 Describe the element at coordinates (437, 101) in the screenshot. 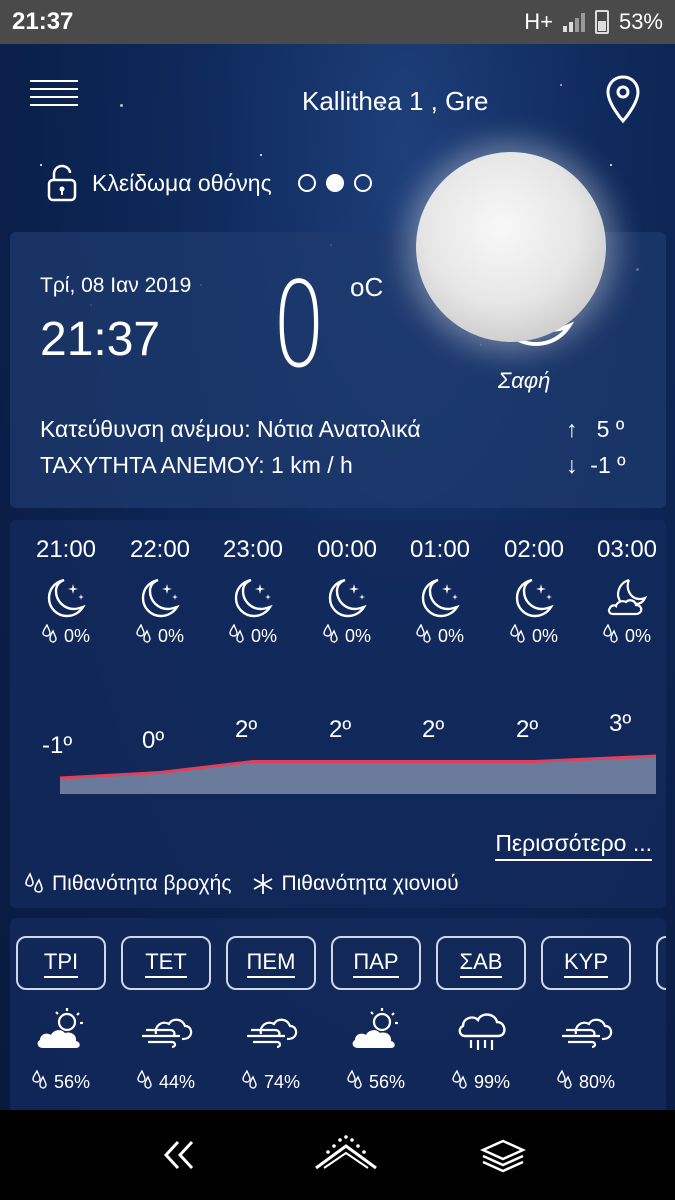

I see `location-title: Kallithea 1 , Gre` at that location.